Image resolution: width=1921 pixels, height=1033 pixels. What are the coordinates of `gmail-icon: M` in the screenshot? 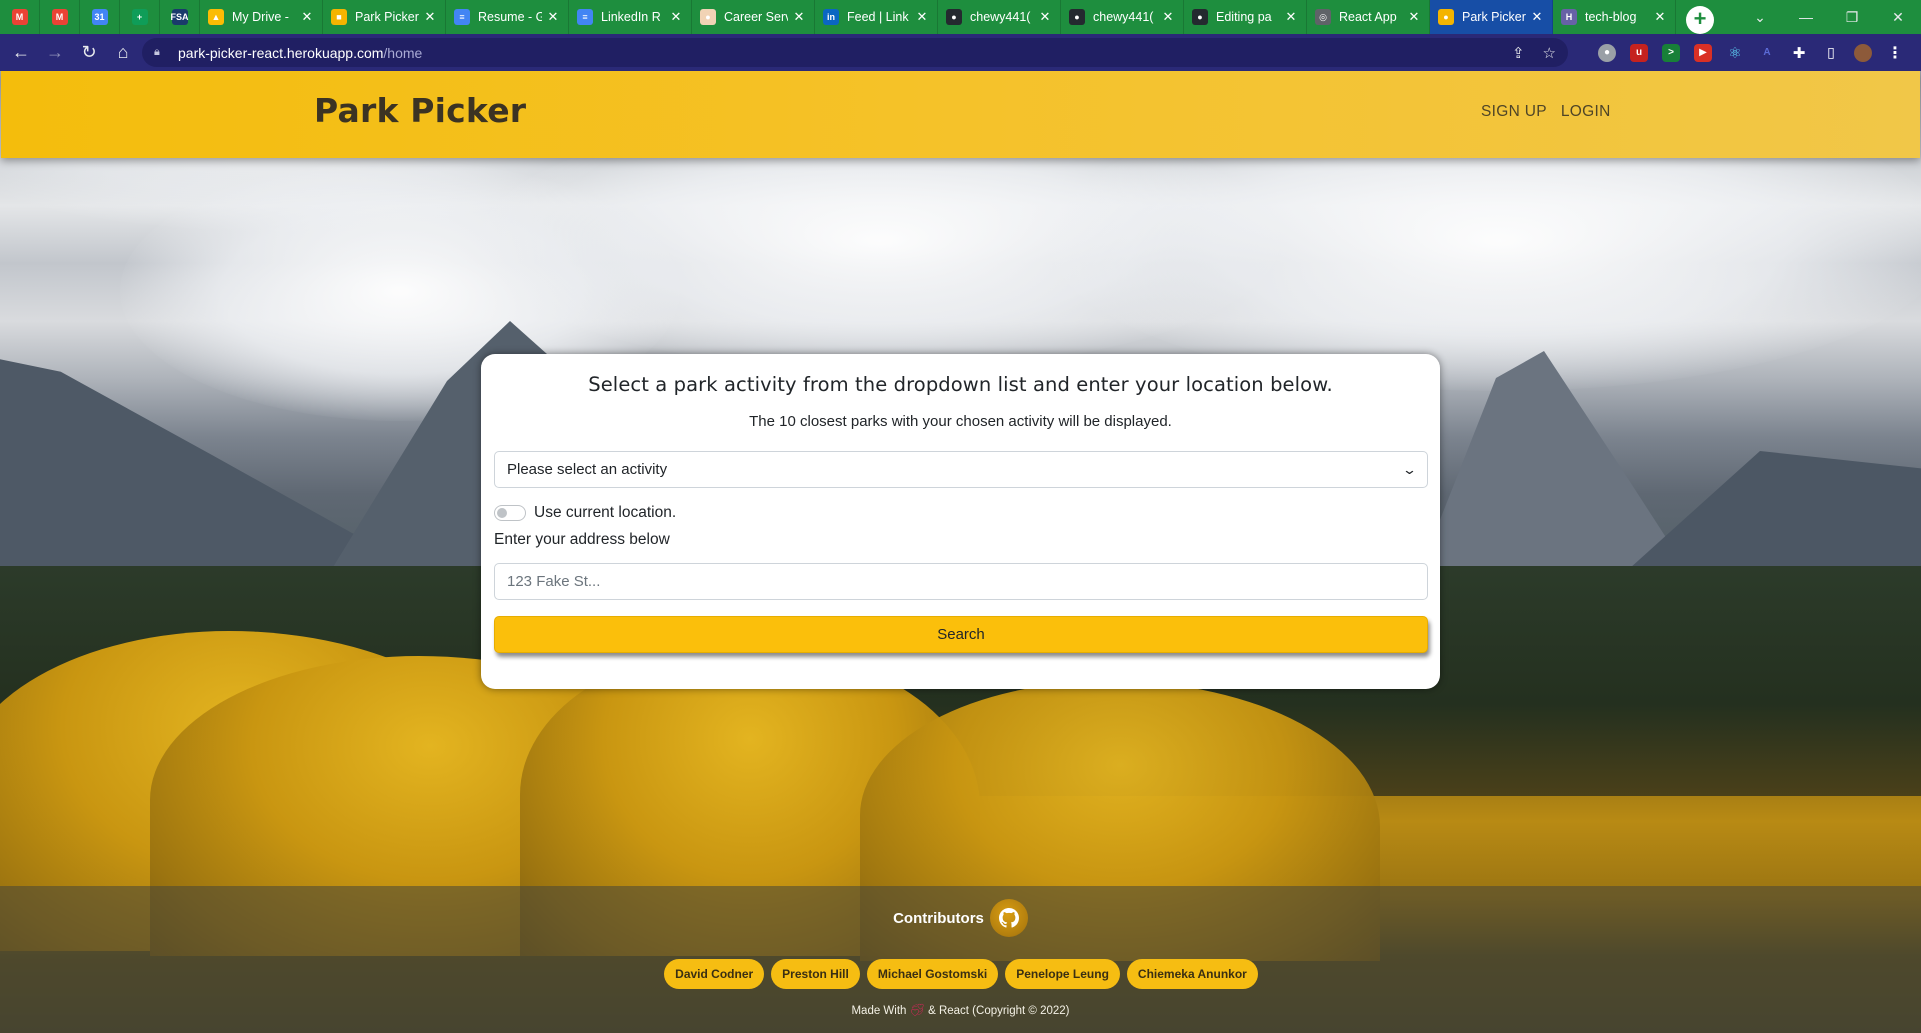 It's located at (59, 17).